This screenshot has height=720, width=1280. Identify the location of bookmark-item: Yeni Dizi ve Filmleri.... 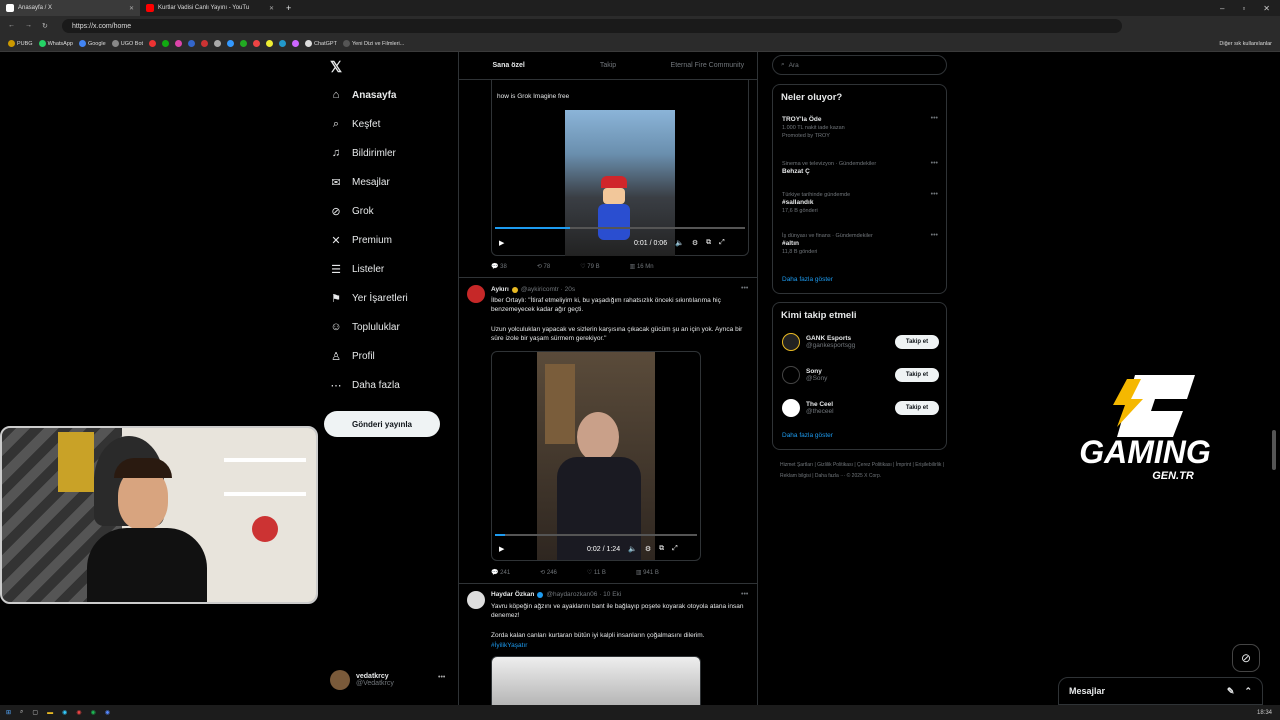
(373, 43).